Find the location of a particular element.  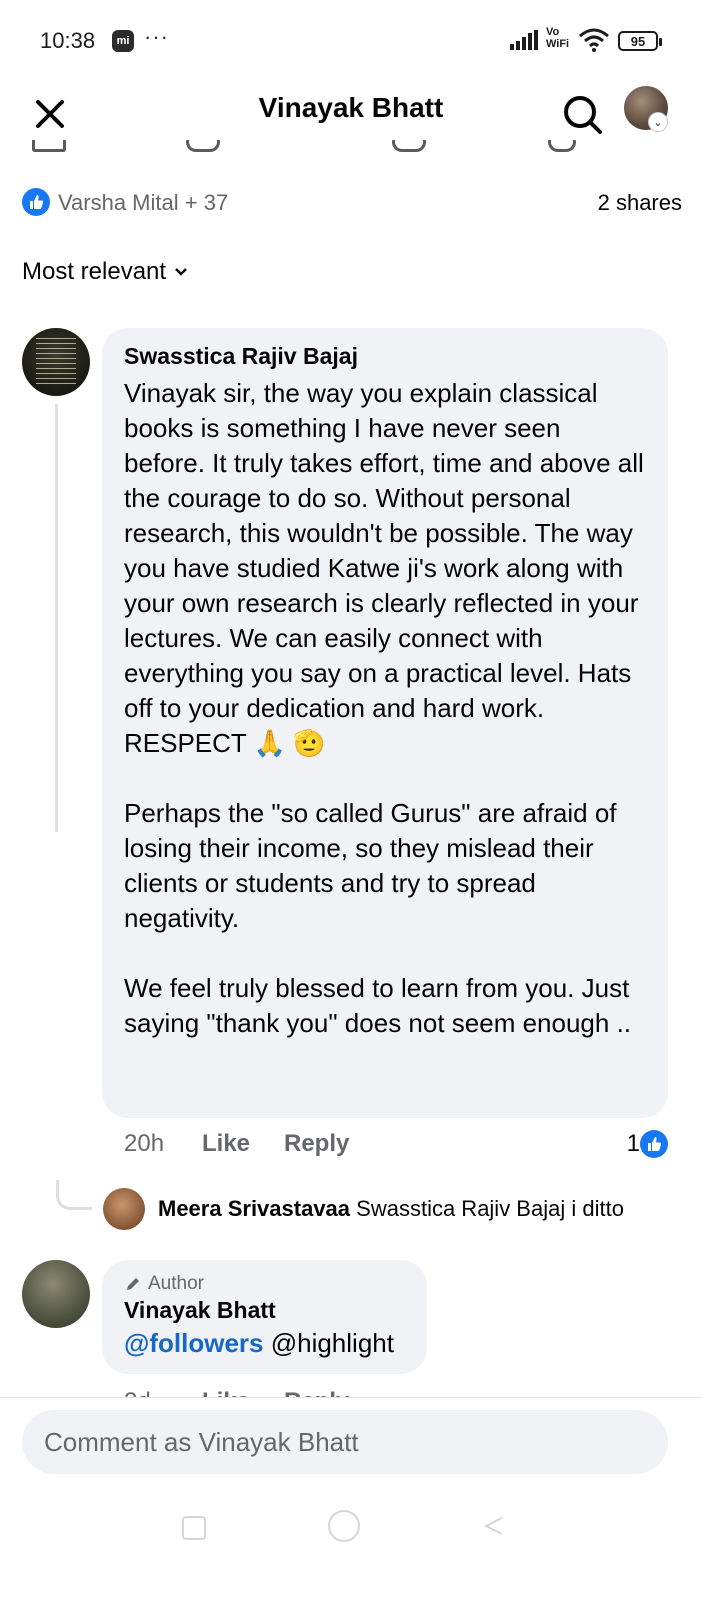

mention-text: @highlight is located at coordinates (332, 1343).